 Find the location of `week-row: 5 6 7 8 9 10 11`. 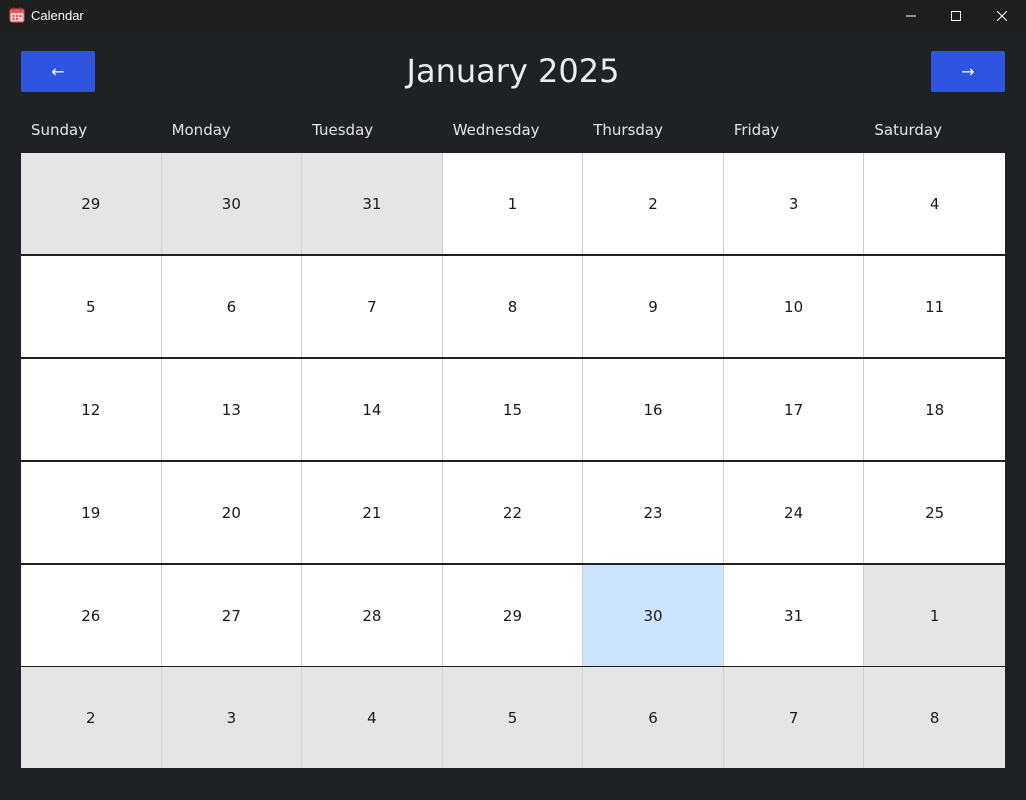

week-row: 5 6 7 8 9 10 11 is located at coordinates (513, 306).